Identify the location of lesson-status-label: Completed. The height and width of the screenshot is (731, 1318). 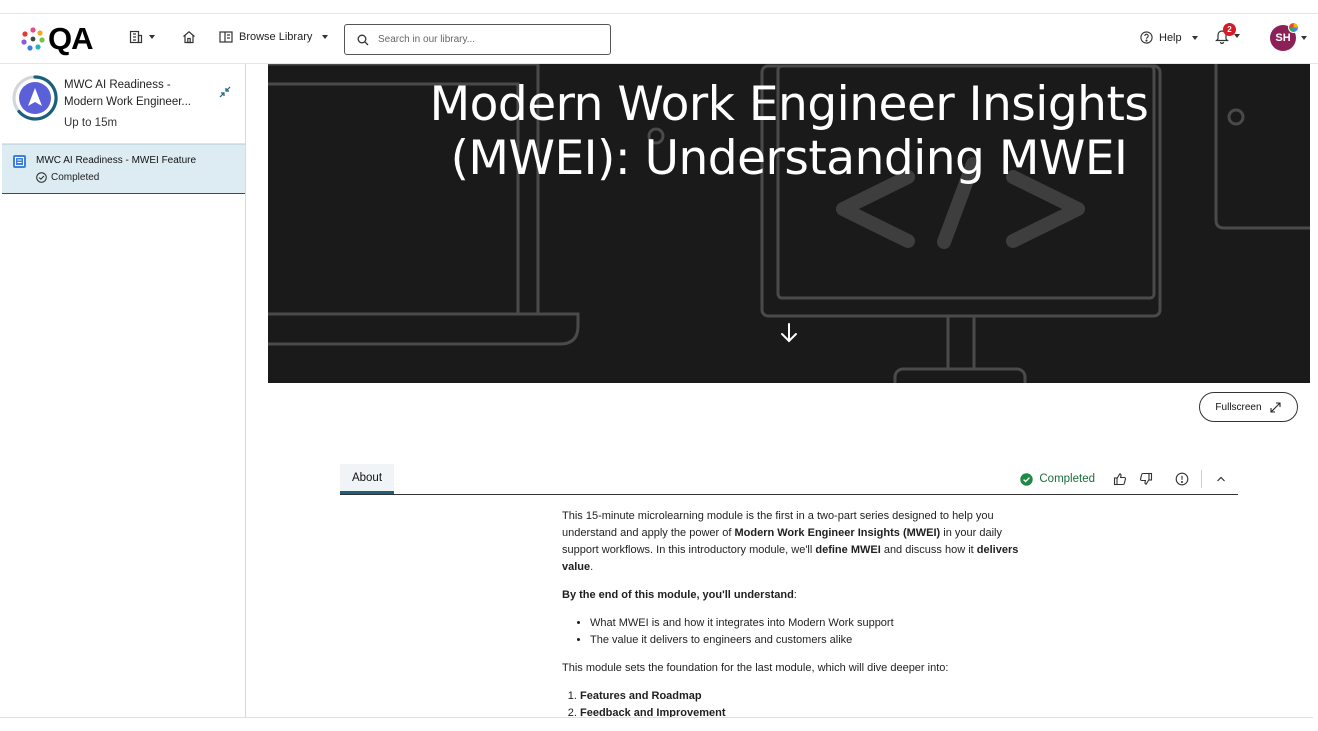
(75, 177).